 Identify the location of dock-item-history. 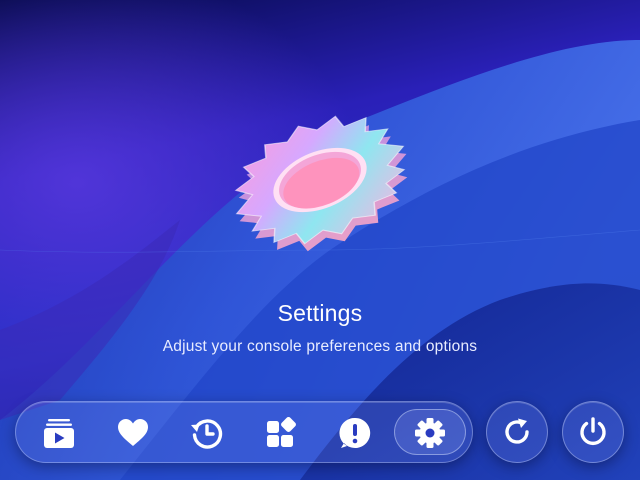
(207, 433).